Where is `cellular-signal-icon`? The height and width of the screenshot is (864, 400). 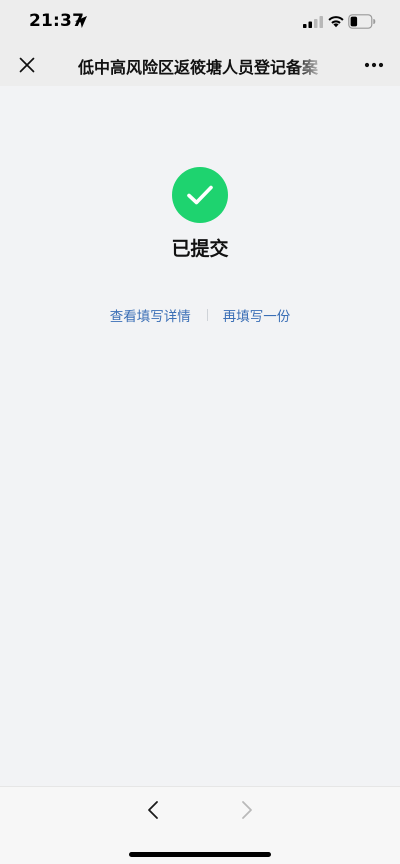
cellular-signal-icon is located at coordinates (313, 22).